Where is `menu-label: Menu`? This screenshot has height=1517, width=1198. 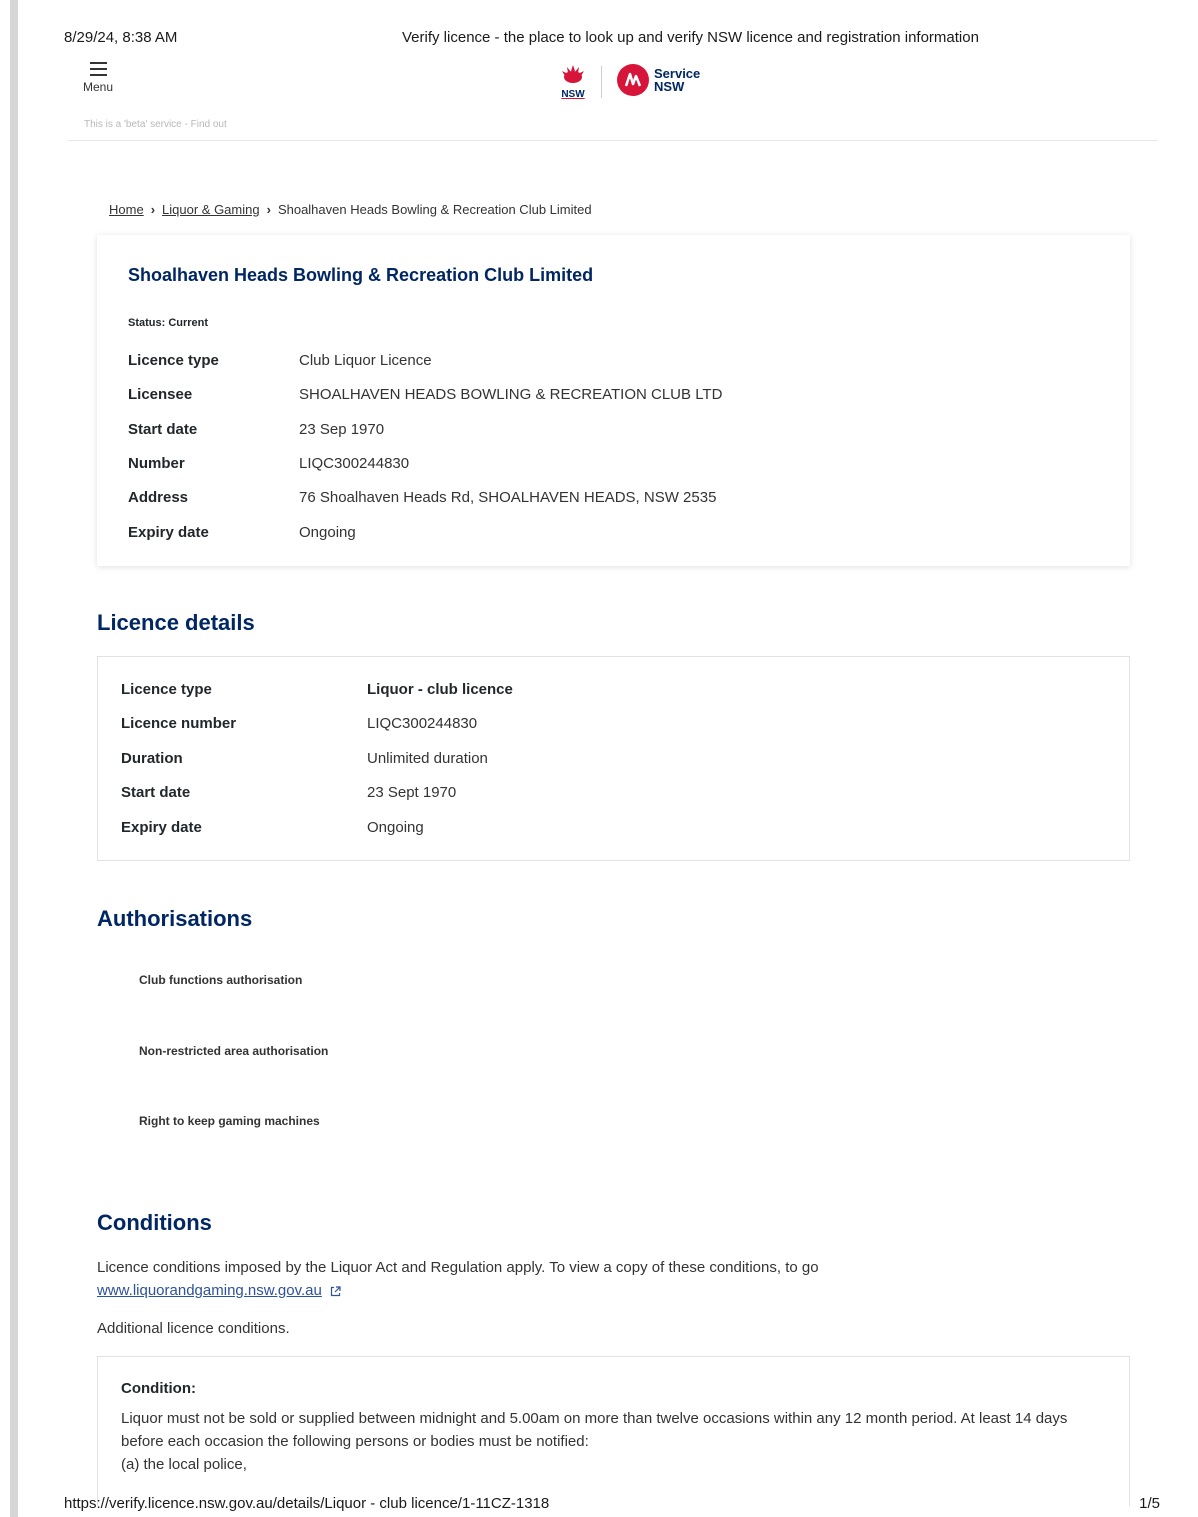
menu-label: Menu is located at coordinates (98, 87).